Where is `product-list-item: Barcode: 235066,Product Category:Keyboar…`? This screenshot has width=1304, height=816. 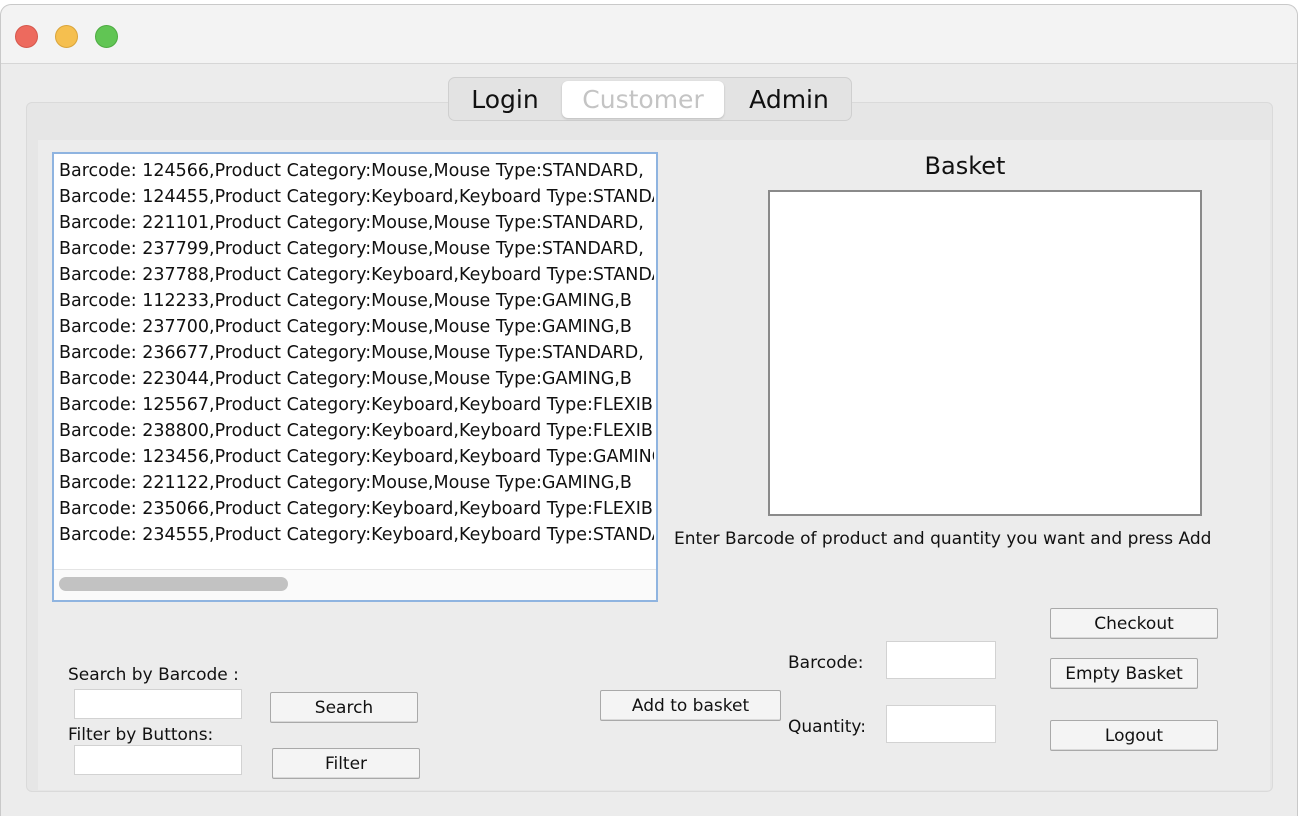 product-list-item: Barcode: 235066,Product Category:Keyboar… is located at coordinates (356, 509).